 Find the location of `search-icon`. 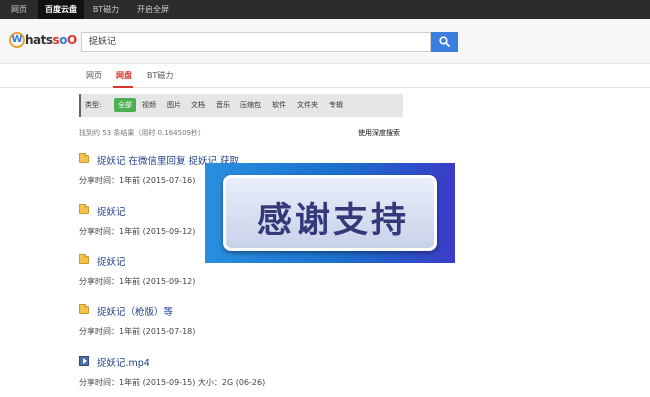

search-icon is located at coordinates (444, 41).